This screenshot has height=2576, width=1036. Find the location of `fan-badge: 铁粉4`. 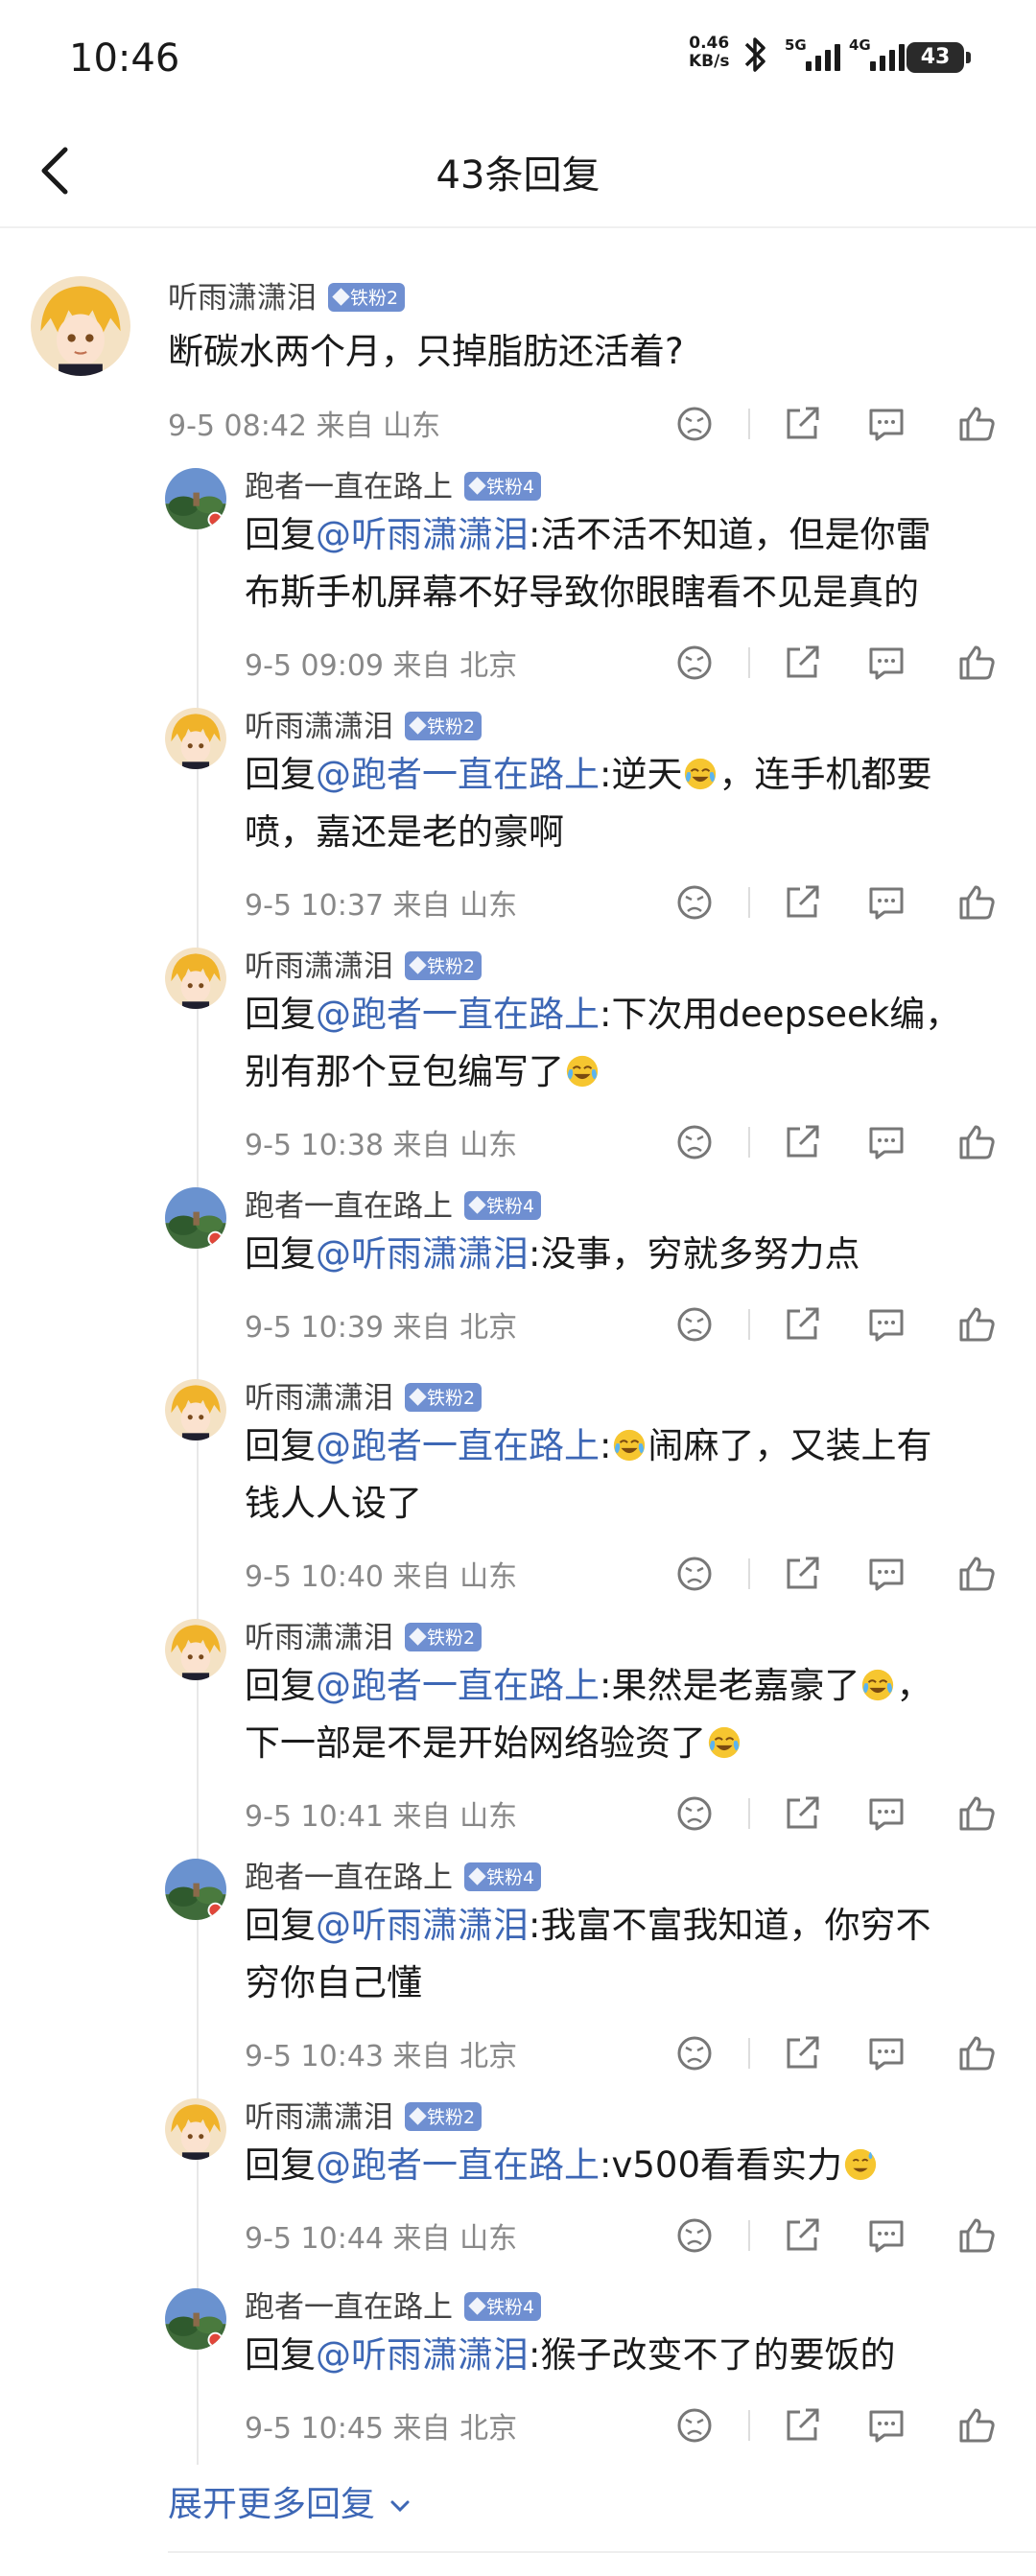

fan-badge: 铁粉4 is located at coordinates (503, 1876).